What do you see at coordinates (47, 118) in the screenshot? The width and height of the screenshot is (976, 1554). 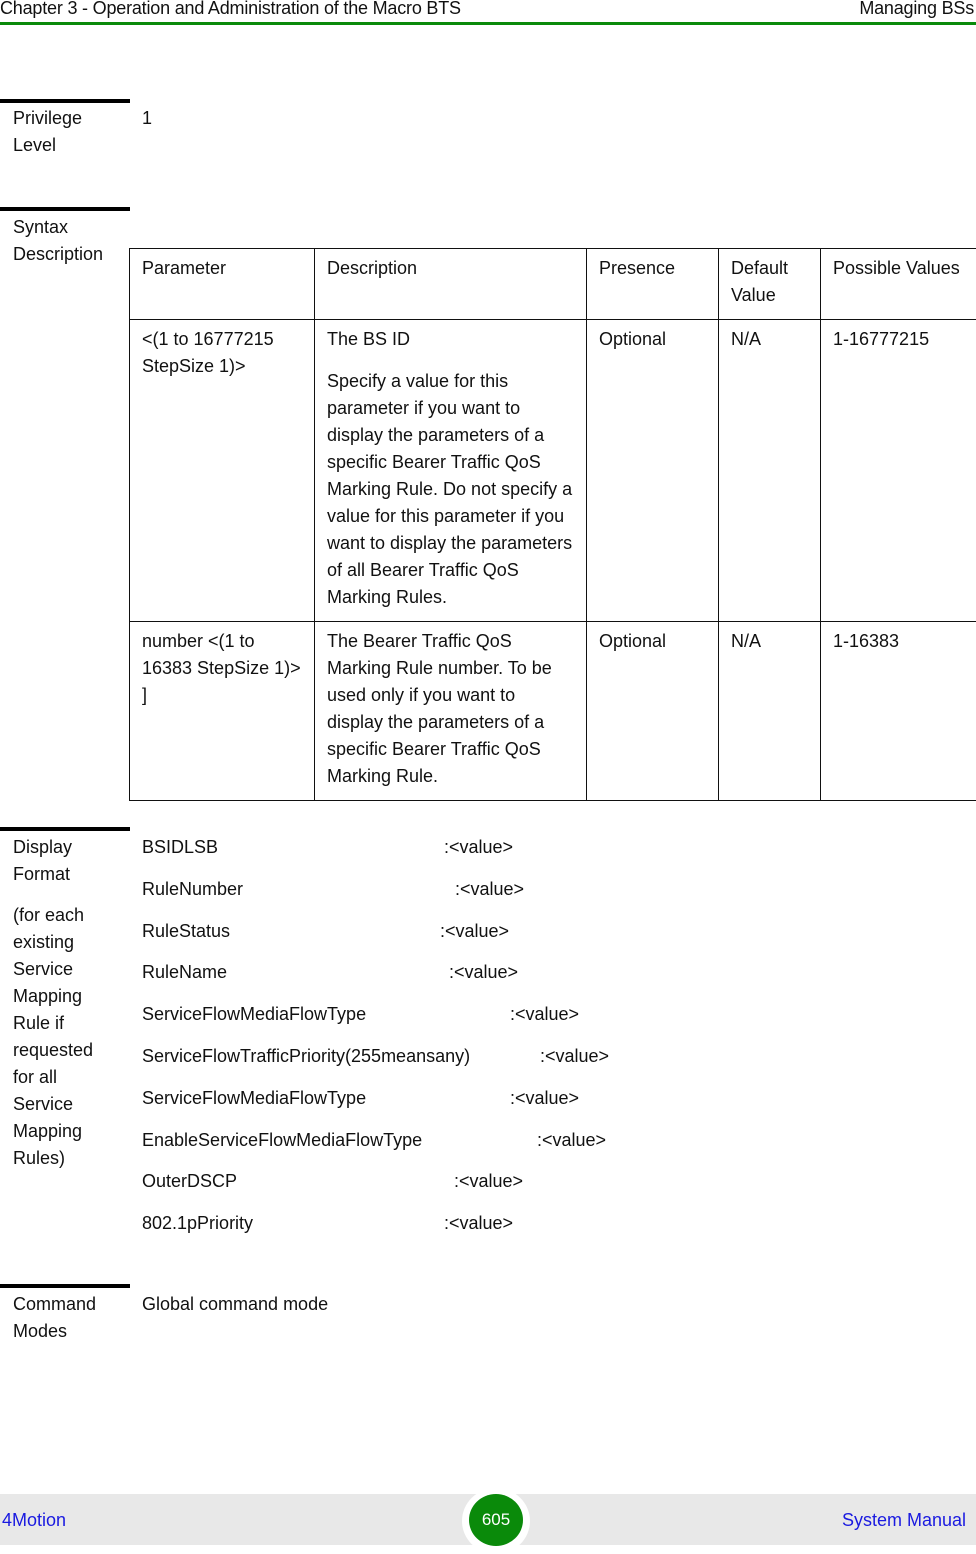 I see `label-line: Privilege` at bounding box center [47, 118].